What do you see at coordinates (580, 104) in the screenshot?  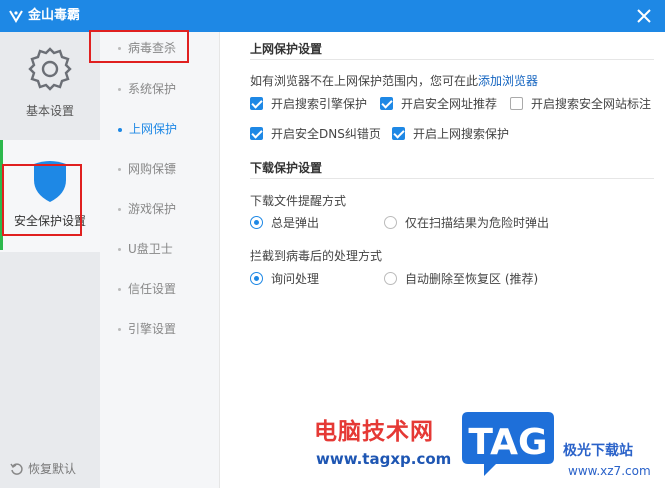 I see `checkbox-safe-site-mark: 开启搜索安全网站标注` at bounding box center [580, 104].